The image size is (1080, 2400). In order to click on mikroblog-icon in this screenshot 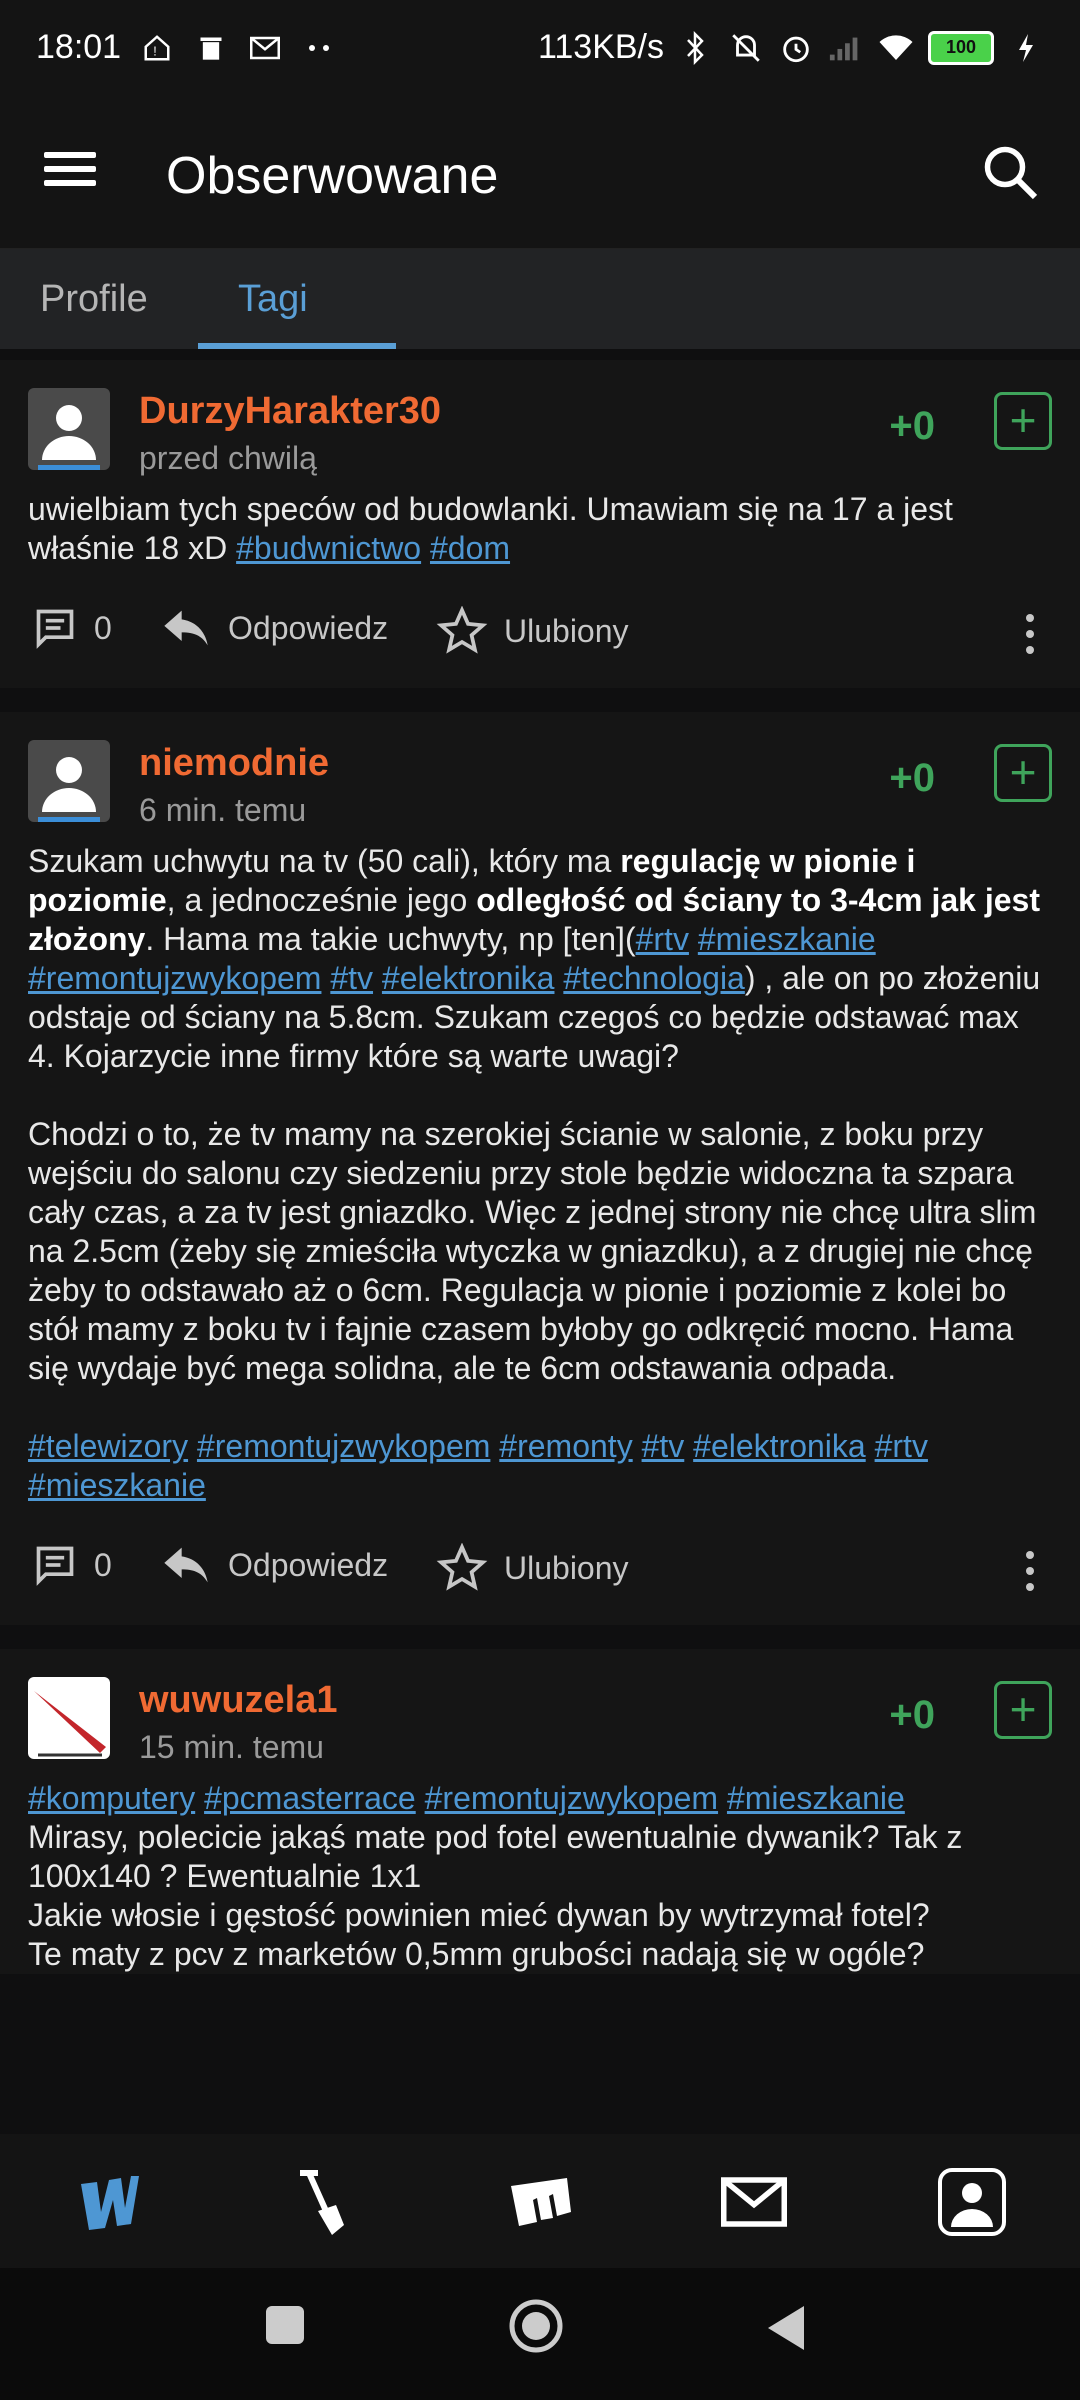, I will do `click(540, 2202)`.